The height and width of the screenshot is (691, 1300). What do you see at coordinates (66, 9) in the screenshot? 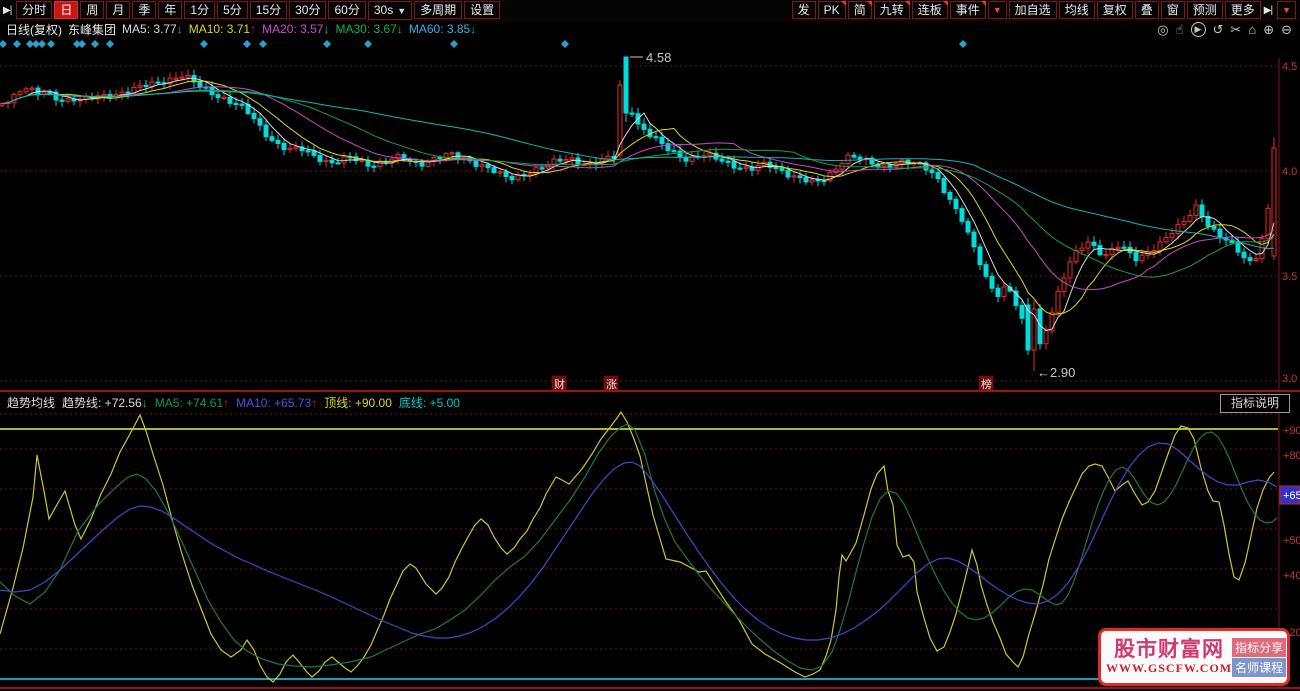
I see `period-tab-日: 日` at bounding box center [66, 9].